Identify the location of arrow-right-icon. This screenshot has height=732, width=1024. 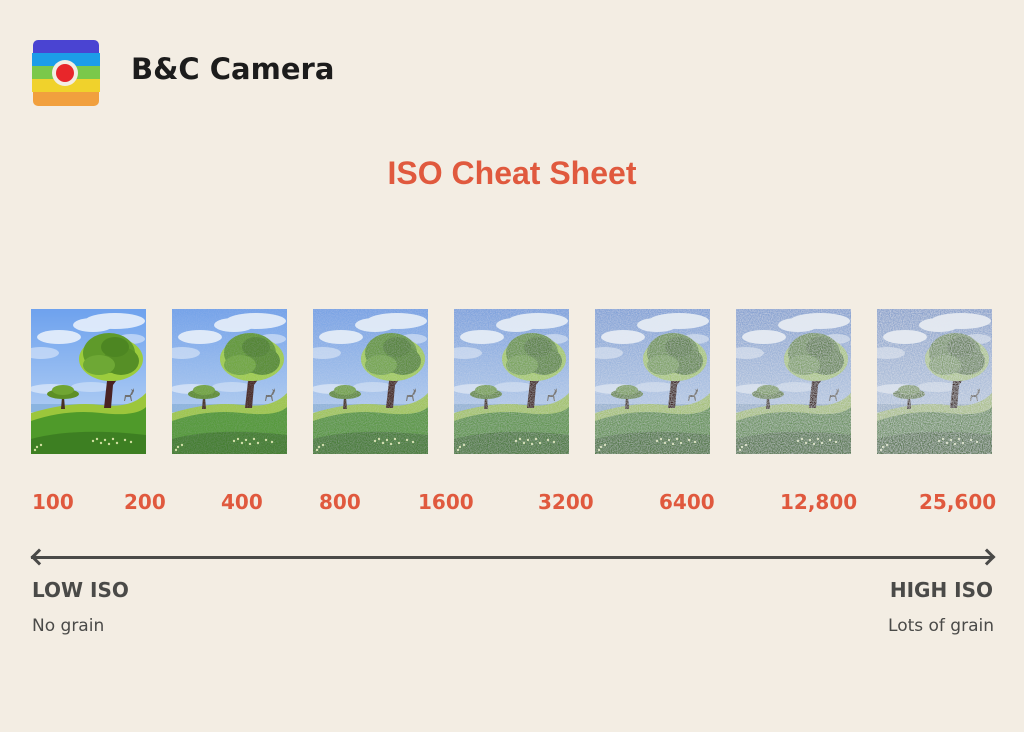
(987, 557).